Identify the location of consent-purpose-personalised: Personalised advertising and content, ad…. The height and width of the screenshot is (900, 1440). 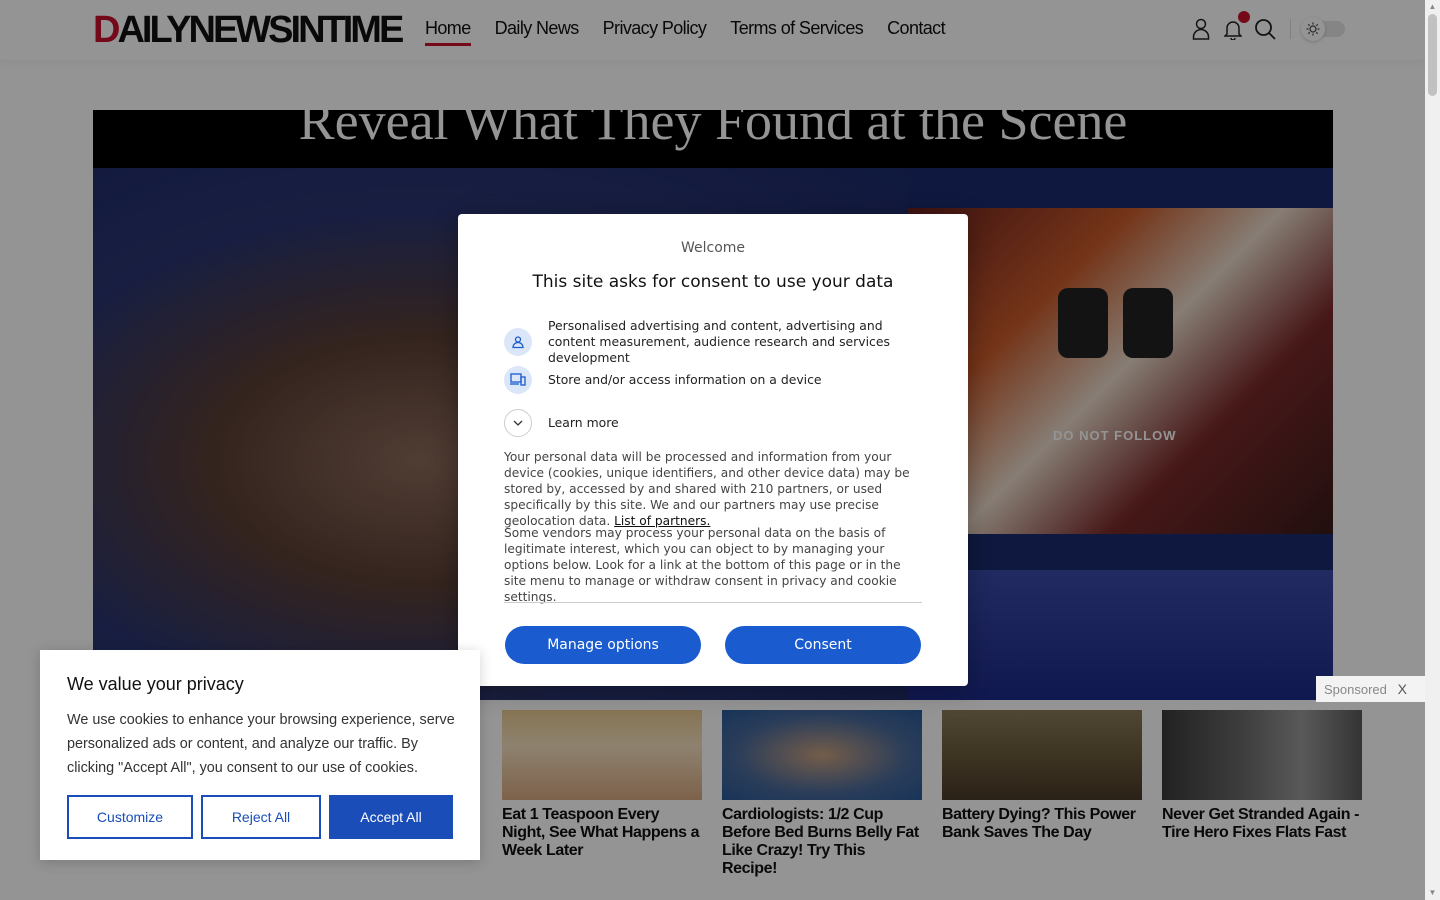
(714, 342).